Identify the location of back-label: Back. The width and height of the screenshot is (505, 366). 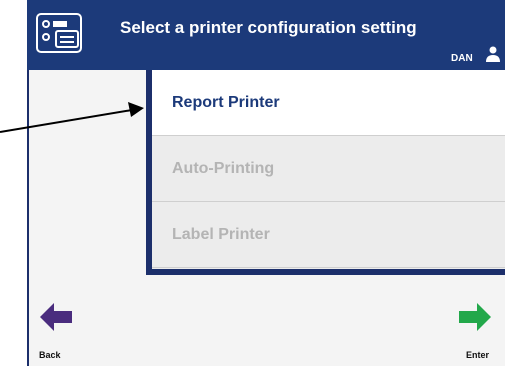
(50, 355).